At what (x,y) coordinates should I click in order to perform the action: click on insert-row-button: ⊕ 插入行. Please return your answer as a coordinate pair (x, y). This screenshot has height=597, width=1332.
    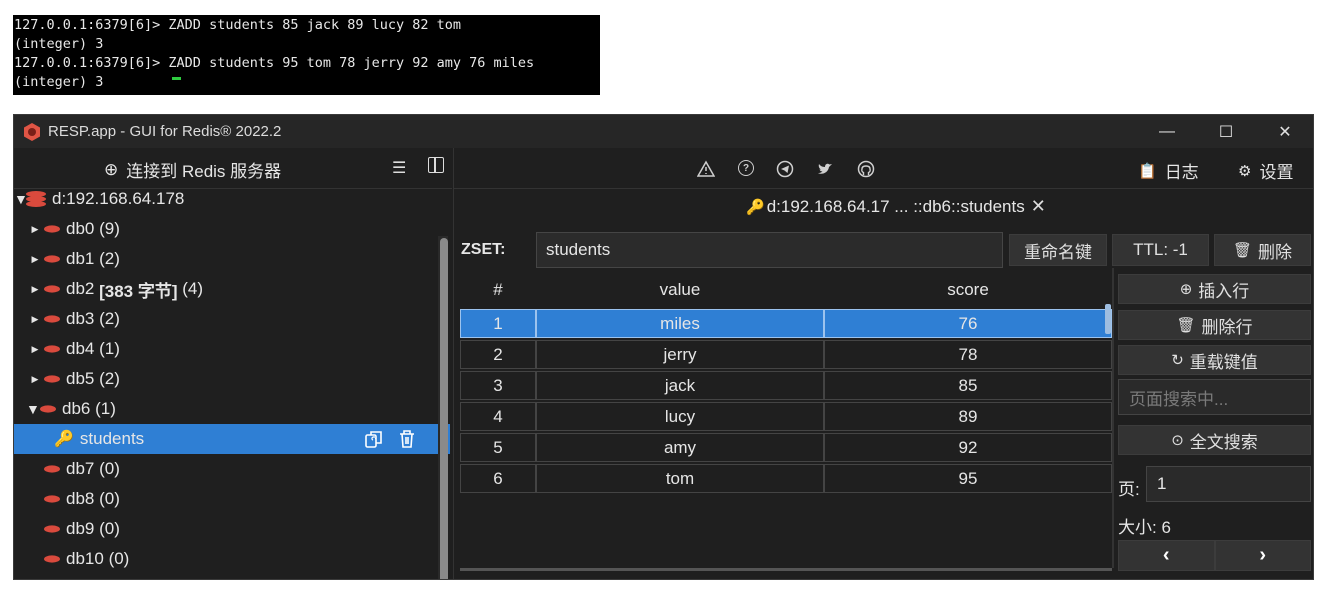
    Looking at the image, I should click on (1214, 289).